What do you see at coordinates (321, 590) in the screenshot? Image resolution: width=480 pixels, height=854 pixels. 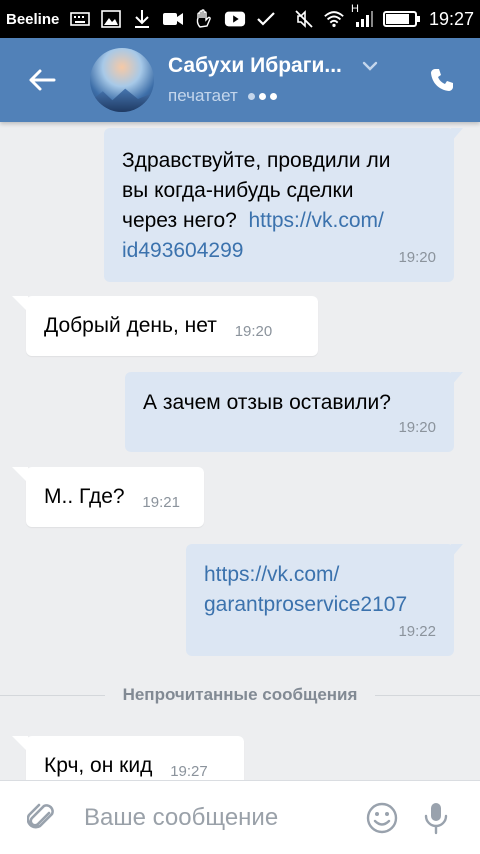 I see `message-link: https://vk.com/ garantproservice2107` at bounding box center [321, 590].